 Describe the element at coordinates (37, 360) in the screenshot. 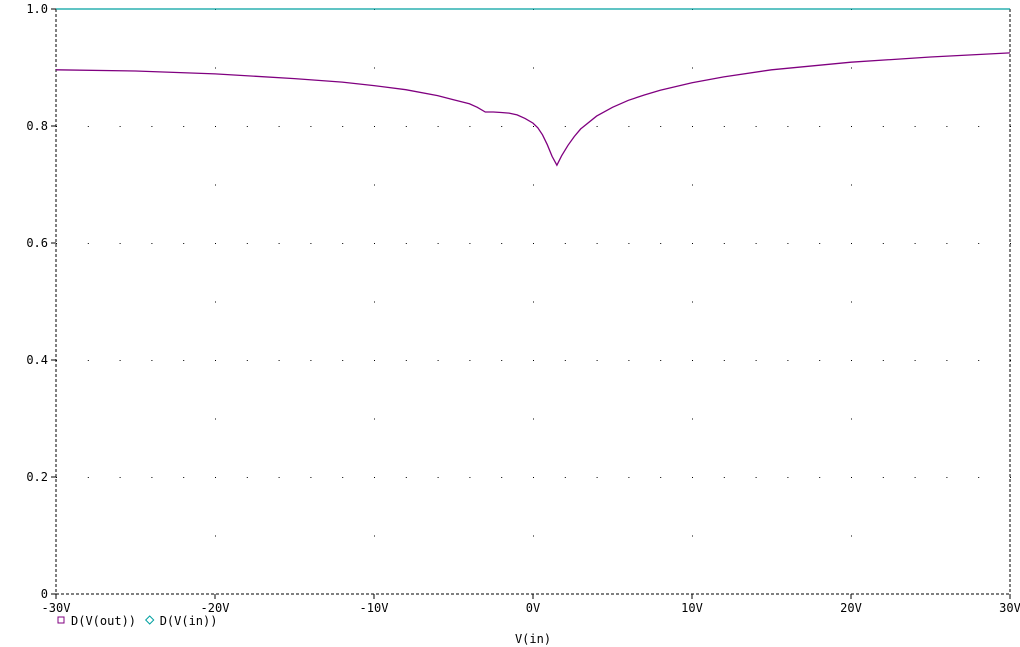

I see `y-tick-label: 0.4` at that location.